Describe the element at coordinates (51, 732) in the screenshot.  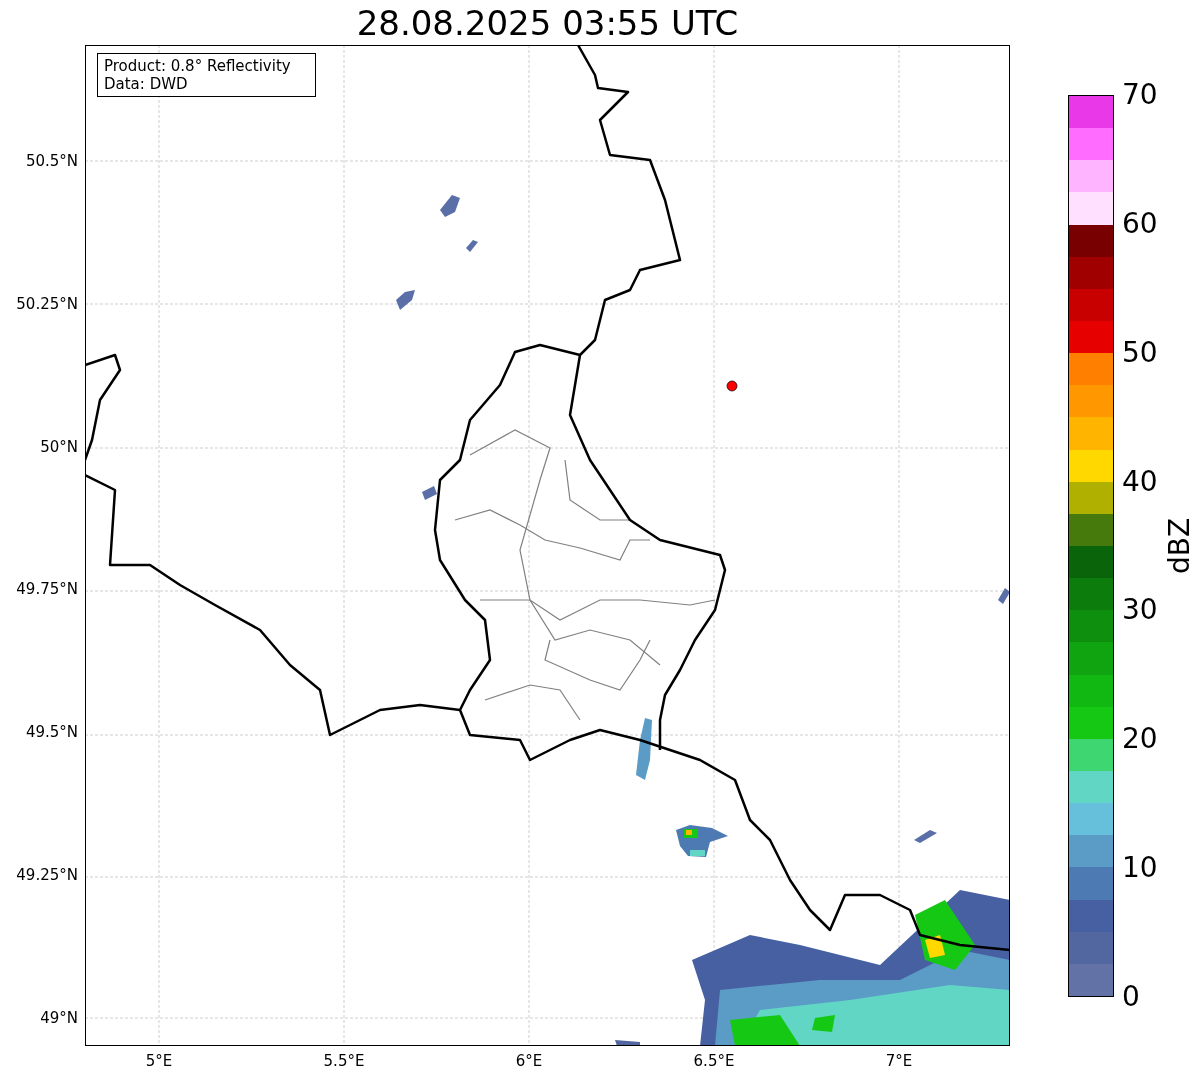
I see `latitude-label: 49.5°N` at that location.